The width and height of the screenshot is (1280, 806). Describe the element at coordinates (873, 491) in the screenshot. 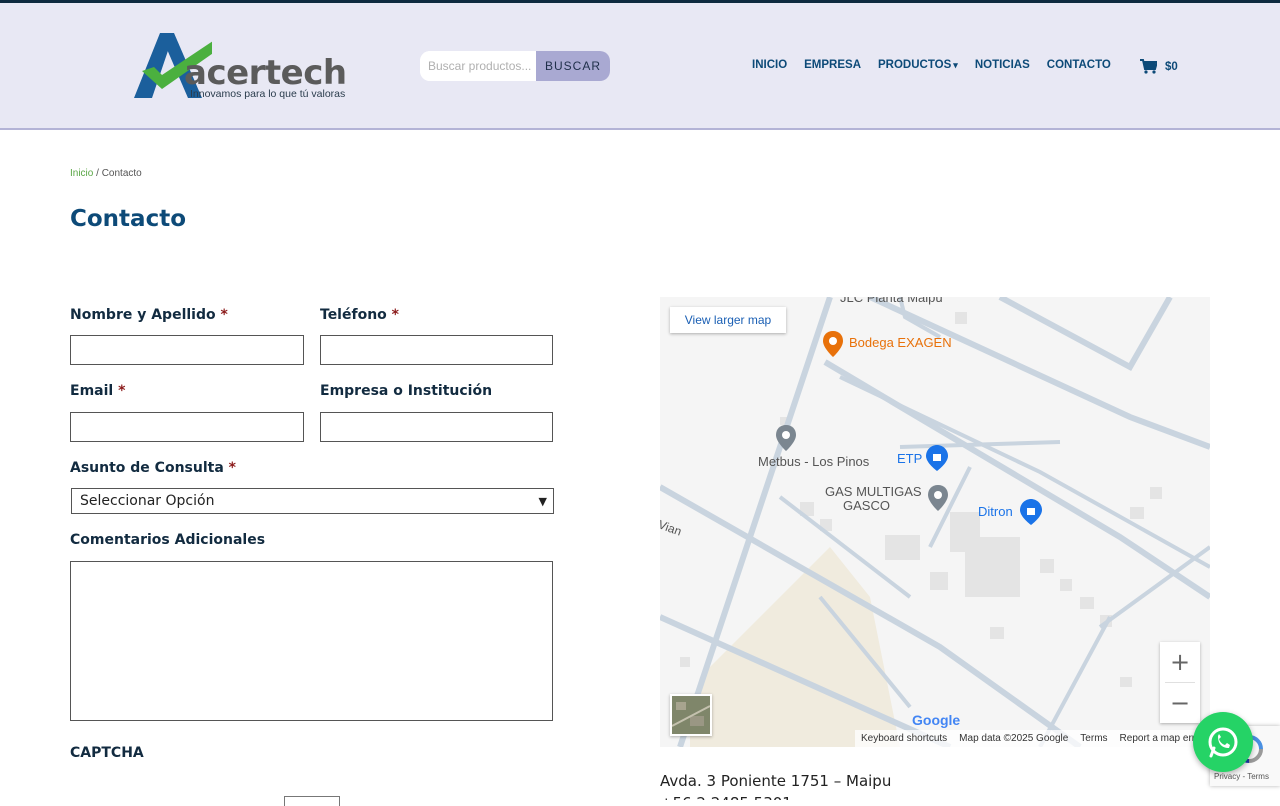

I see `poi-gasco-line1: GAS MULTIGAS` at that location.